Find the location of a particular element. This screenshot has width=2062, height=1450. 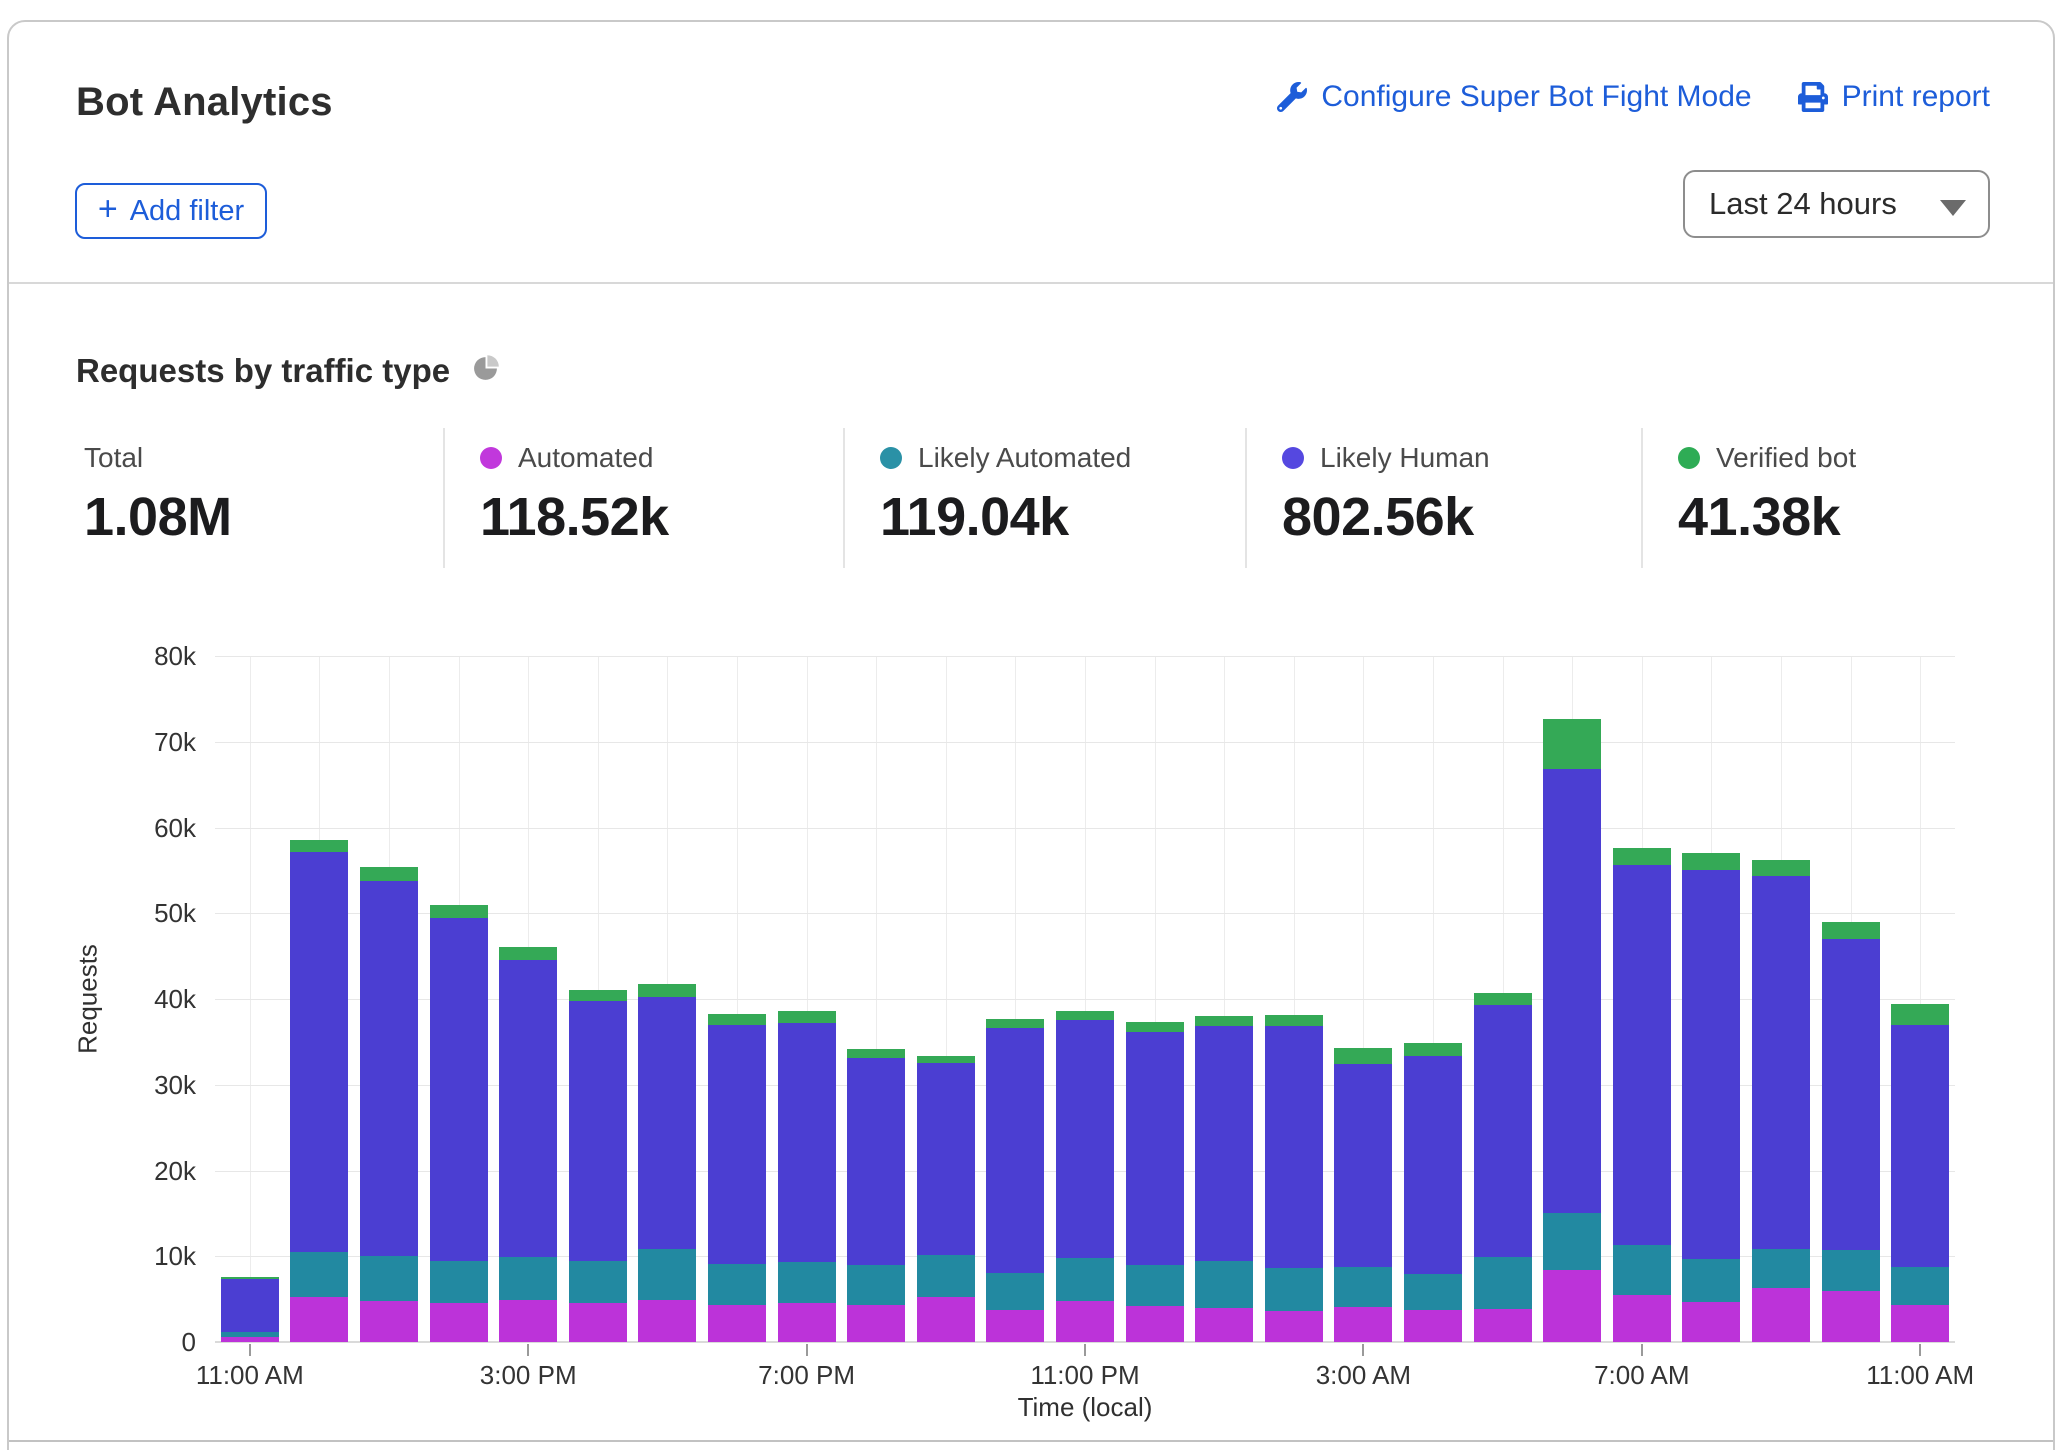

print-report-link: Print report is located at coordinates (1893, 97).